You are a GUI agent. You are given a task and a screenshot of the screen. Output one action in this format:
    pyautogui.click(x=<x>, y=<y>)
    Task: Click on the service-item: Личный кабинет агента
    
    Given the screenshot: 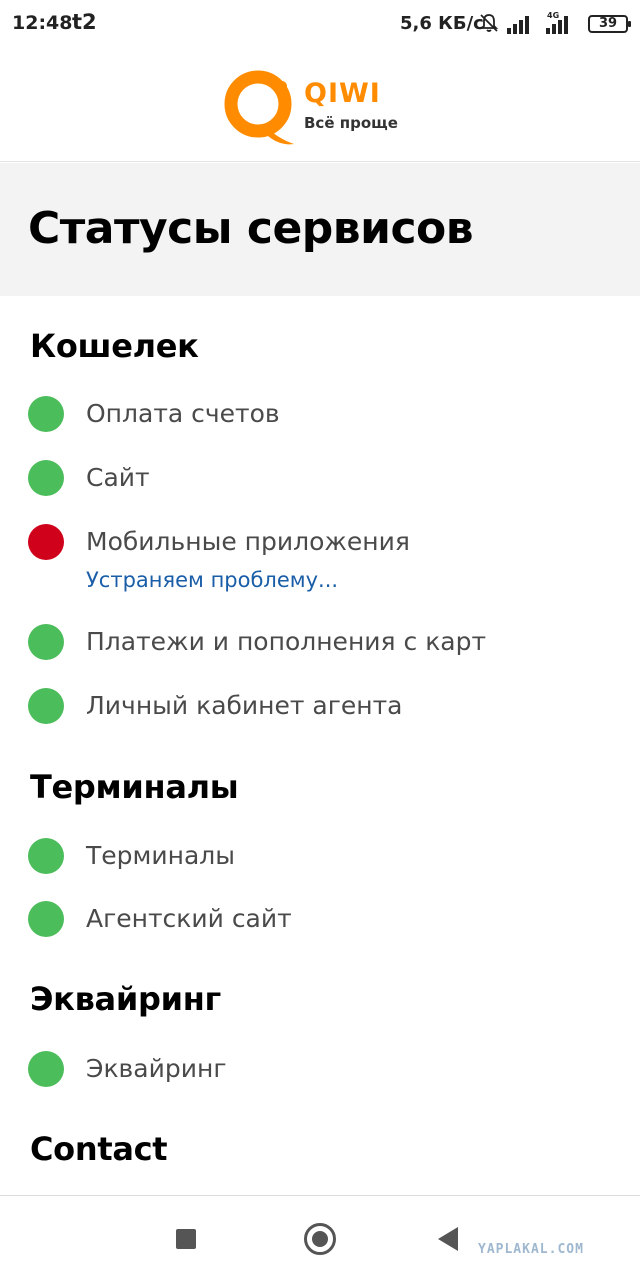 What is the action you would take?
    pyautogui.click(x=328, y=706)
    